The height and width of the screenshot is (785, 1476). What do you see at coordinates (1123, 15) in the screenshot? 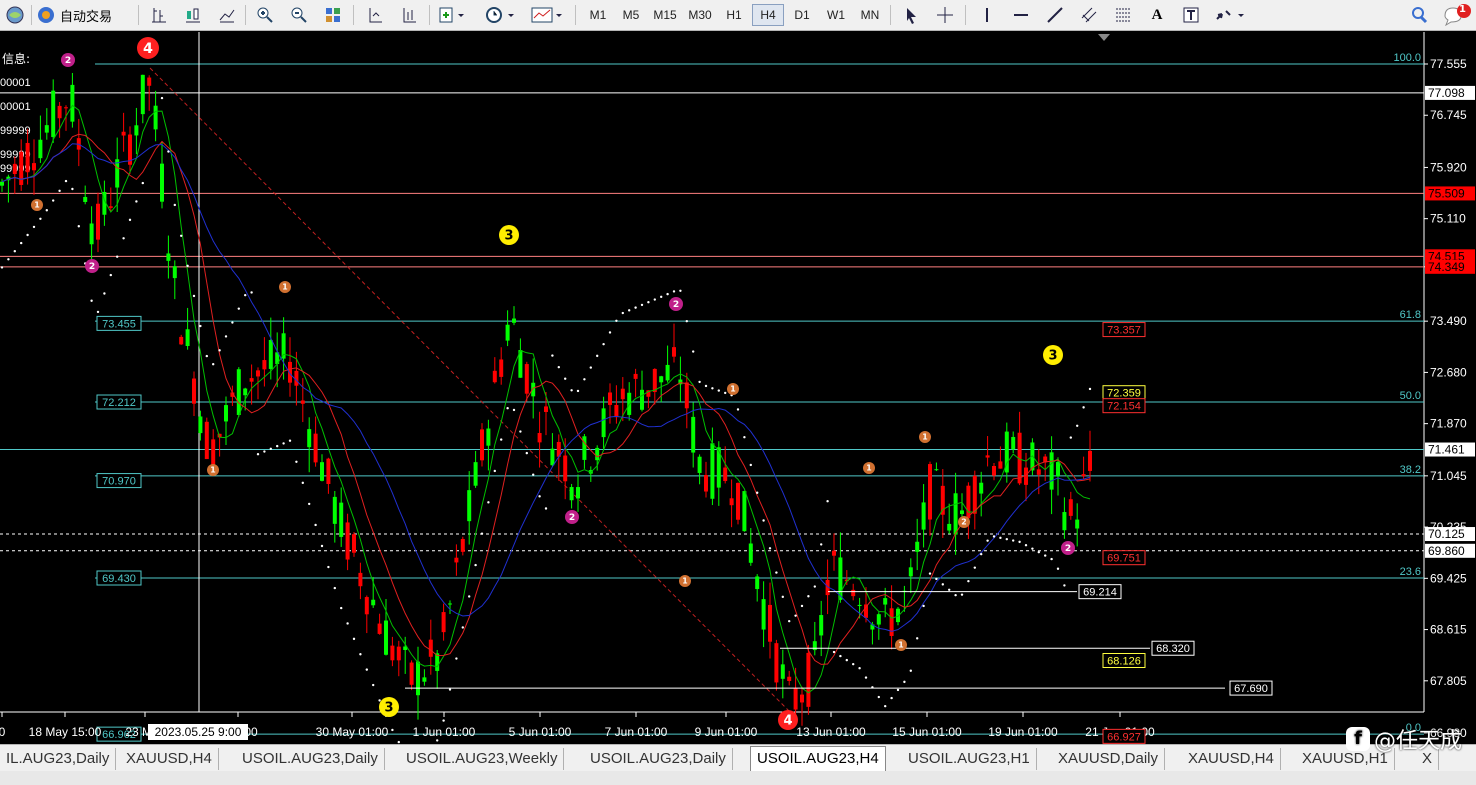
I see `fibonacci-icon` at bounding box center [1123, 15].